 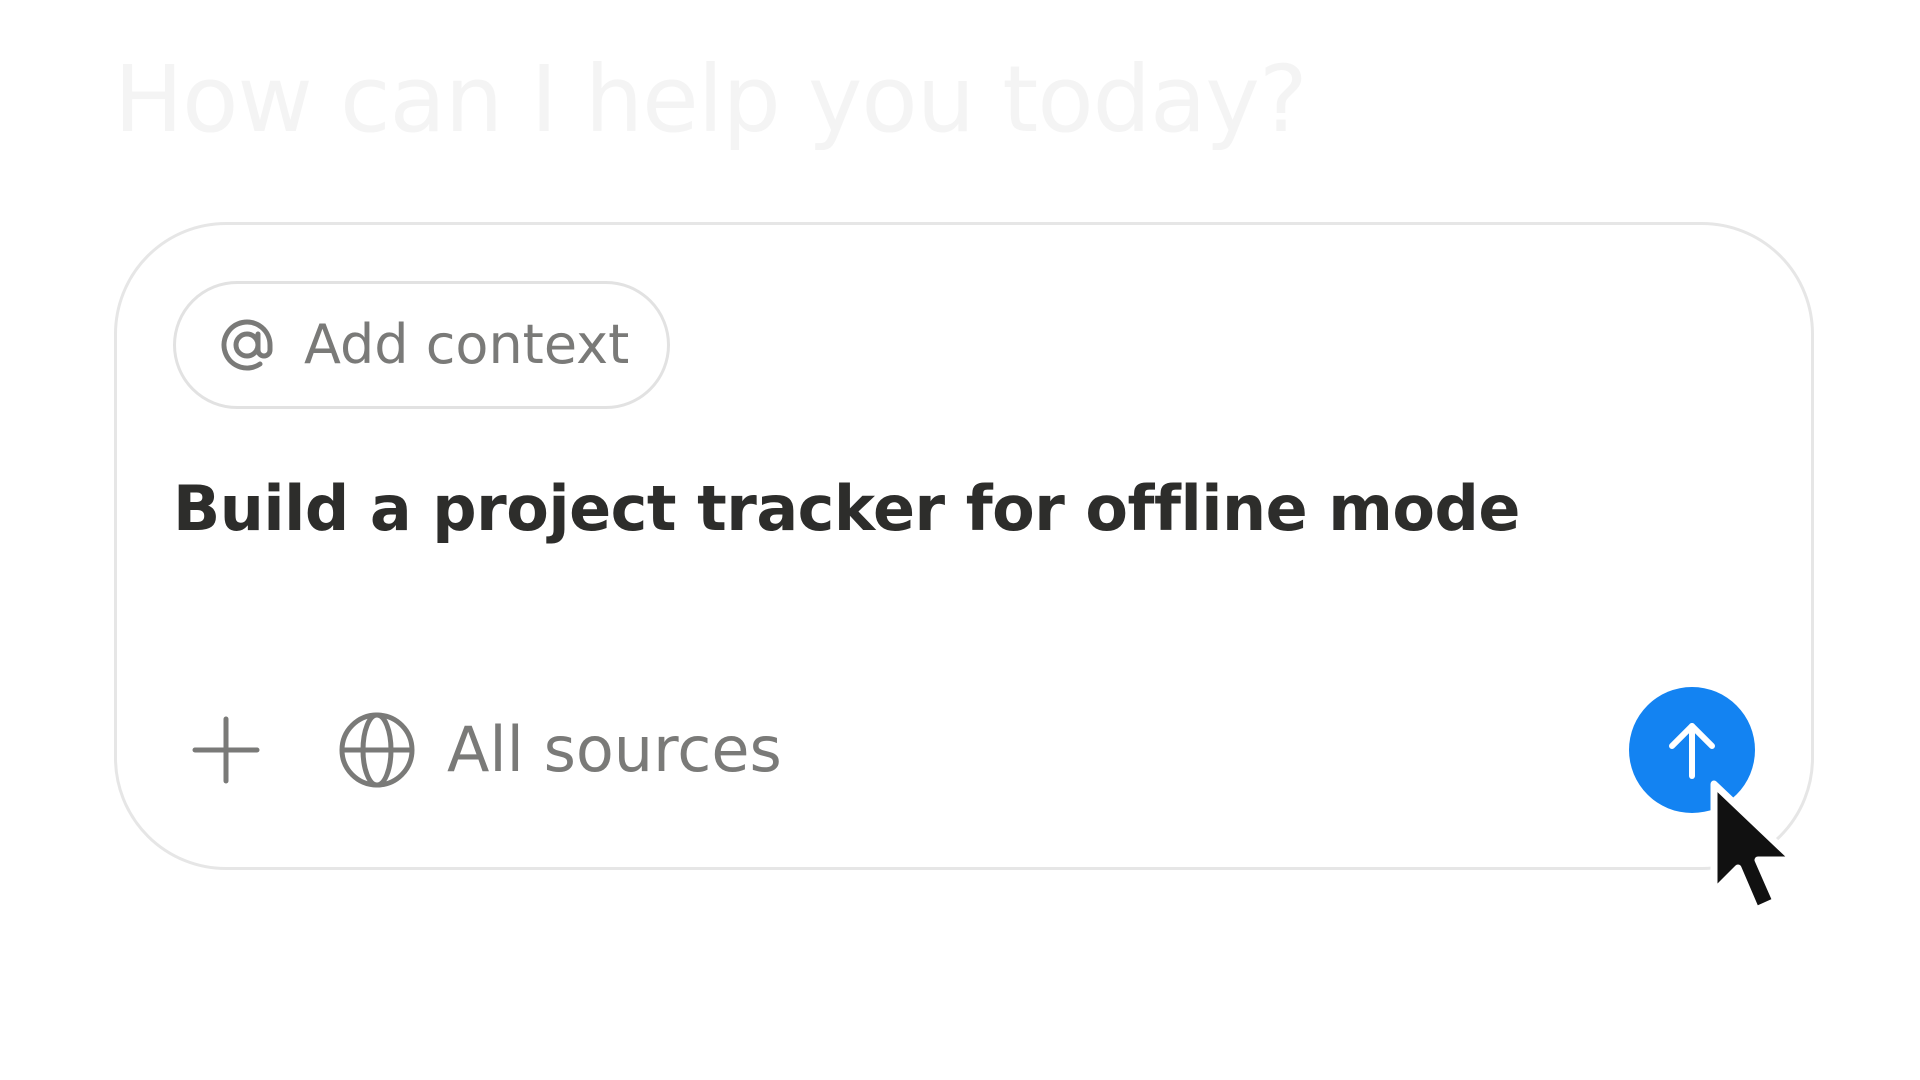 I want to click on send-button, so click(x=1692, y=750).